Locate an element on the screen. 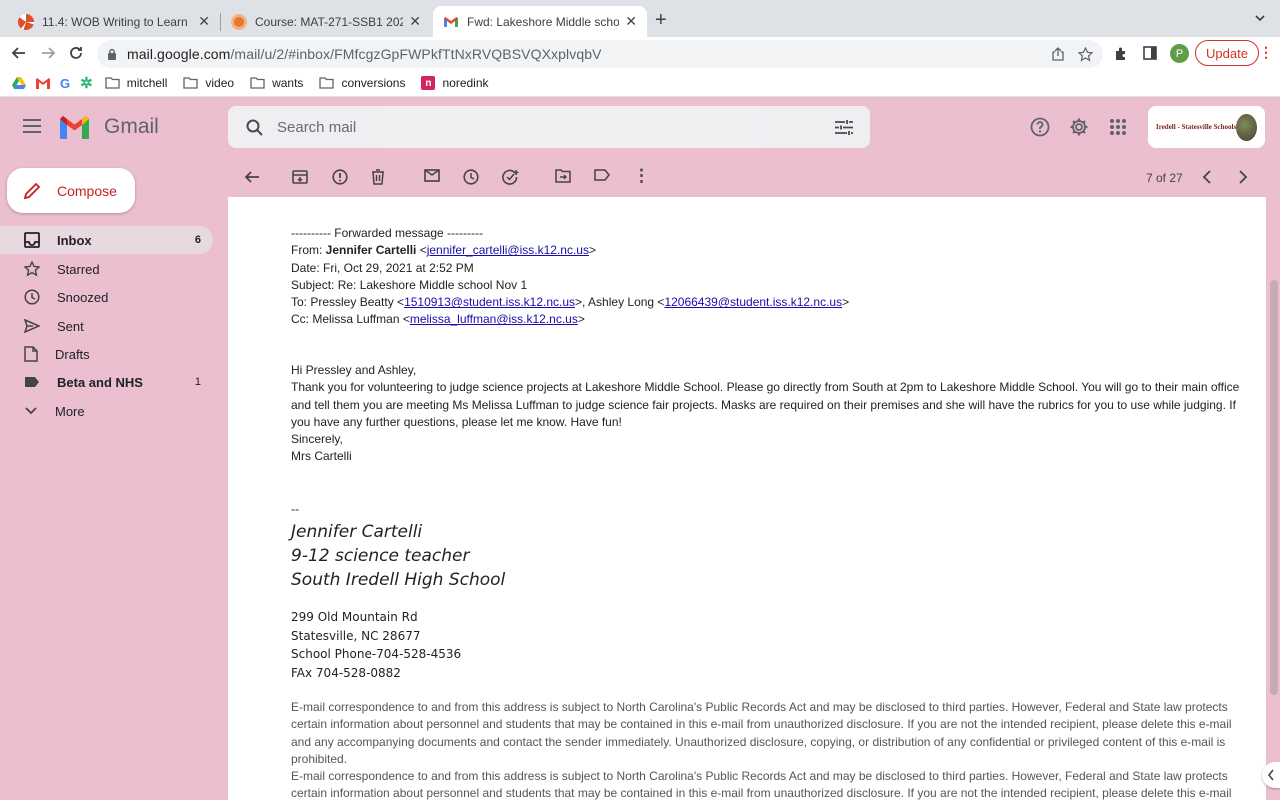  update-label: Update is located at coordinates (1227, 53).